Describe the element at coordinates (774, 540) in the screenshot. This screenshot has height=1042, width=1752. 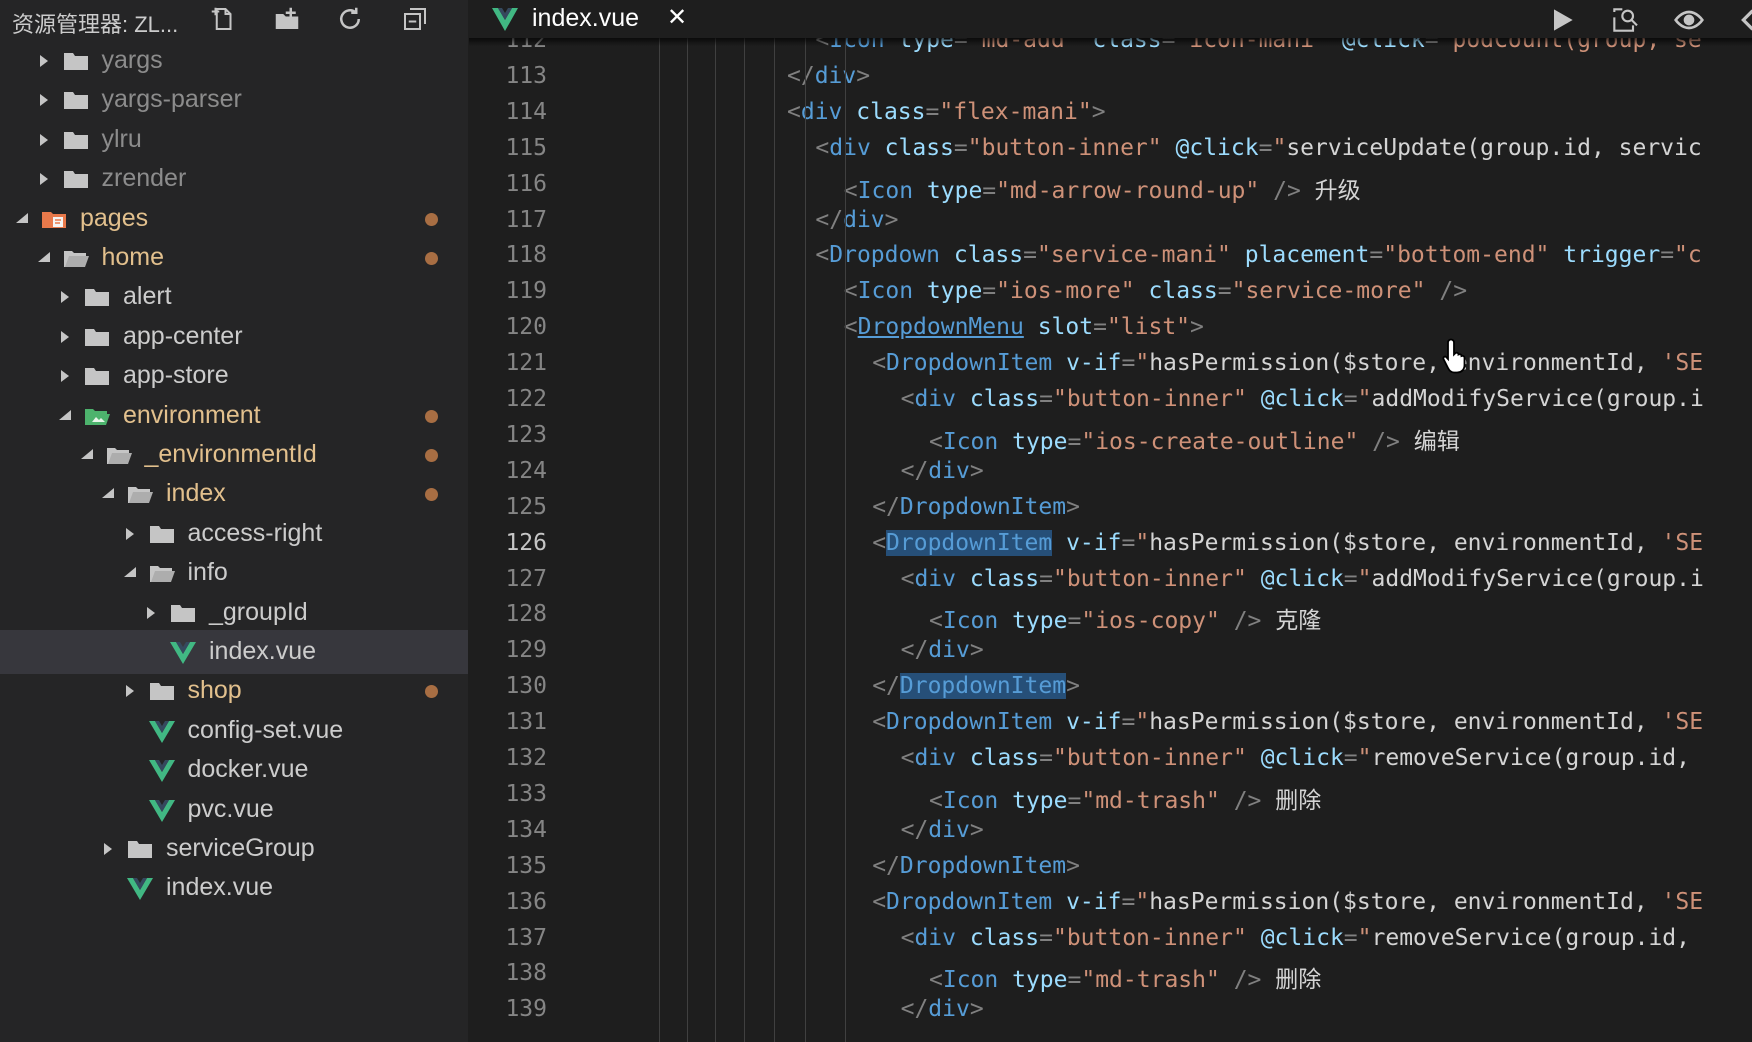
I see `indent-guide` at that location.